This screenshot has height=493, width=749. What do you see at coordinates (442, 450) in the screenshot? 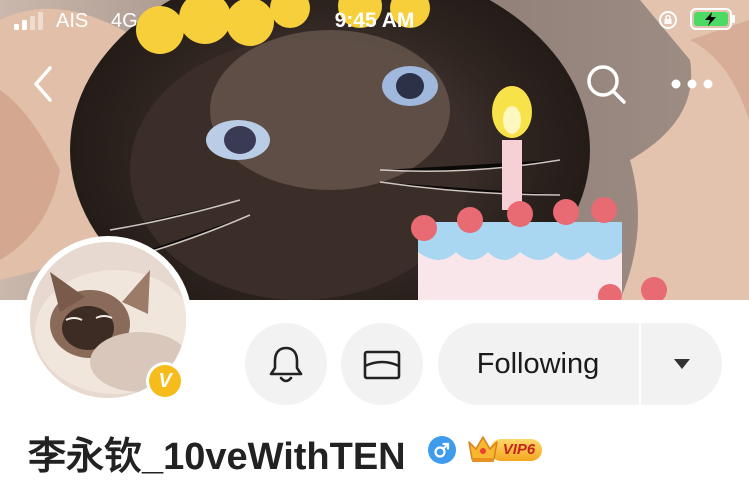
I see `male-gender-icon` at bounding box center [442, 450].